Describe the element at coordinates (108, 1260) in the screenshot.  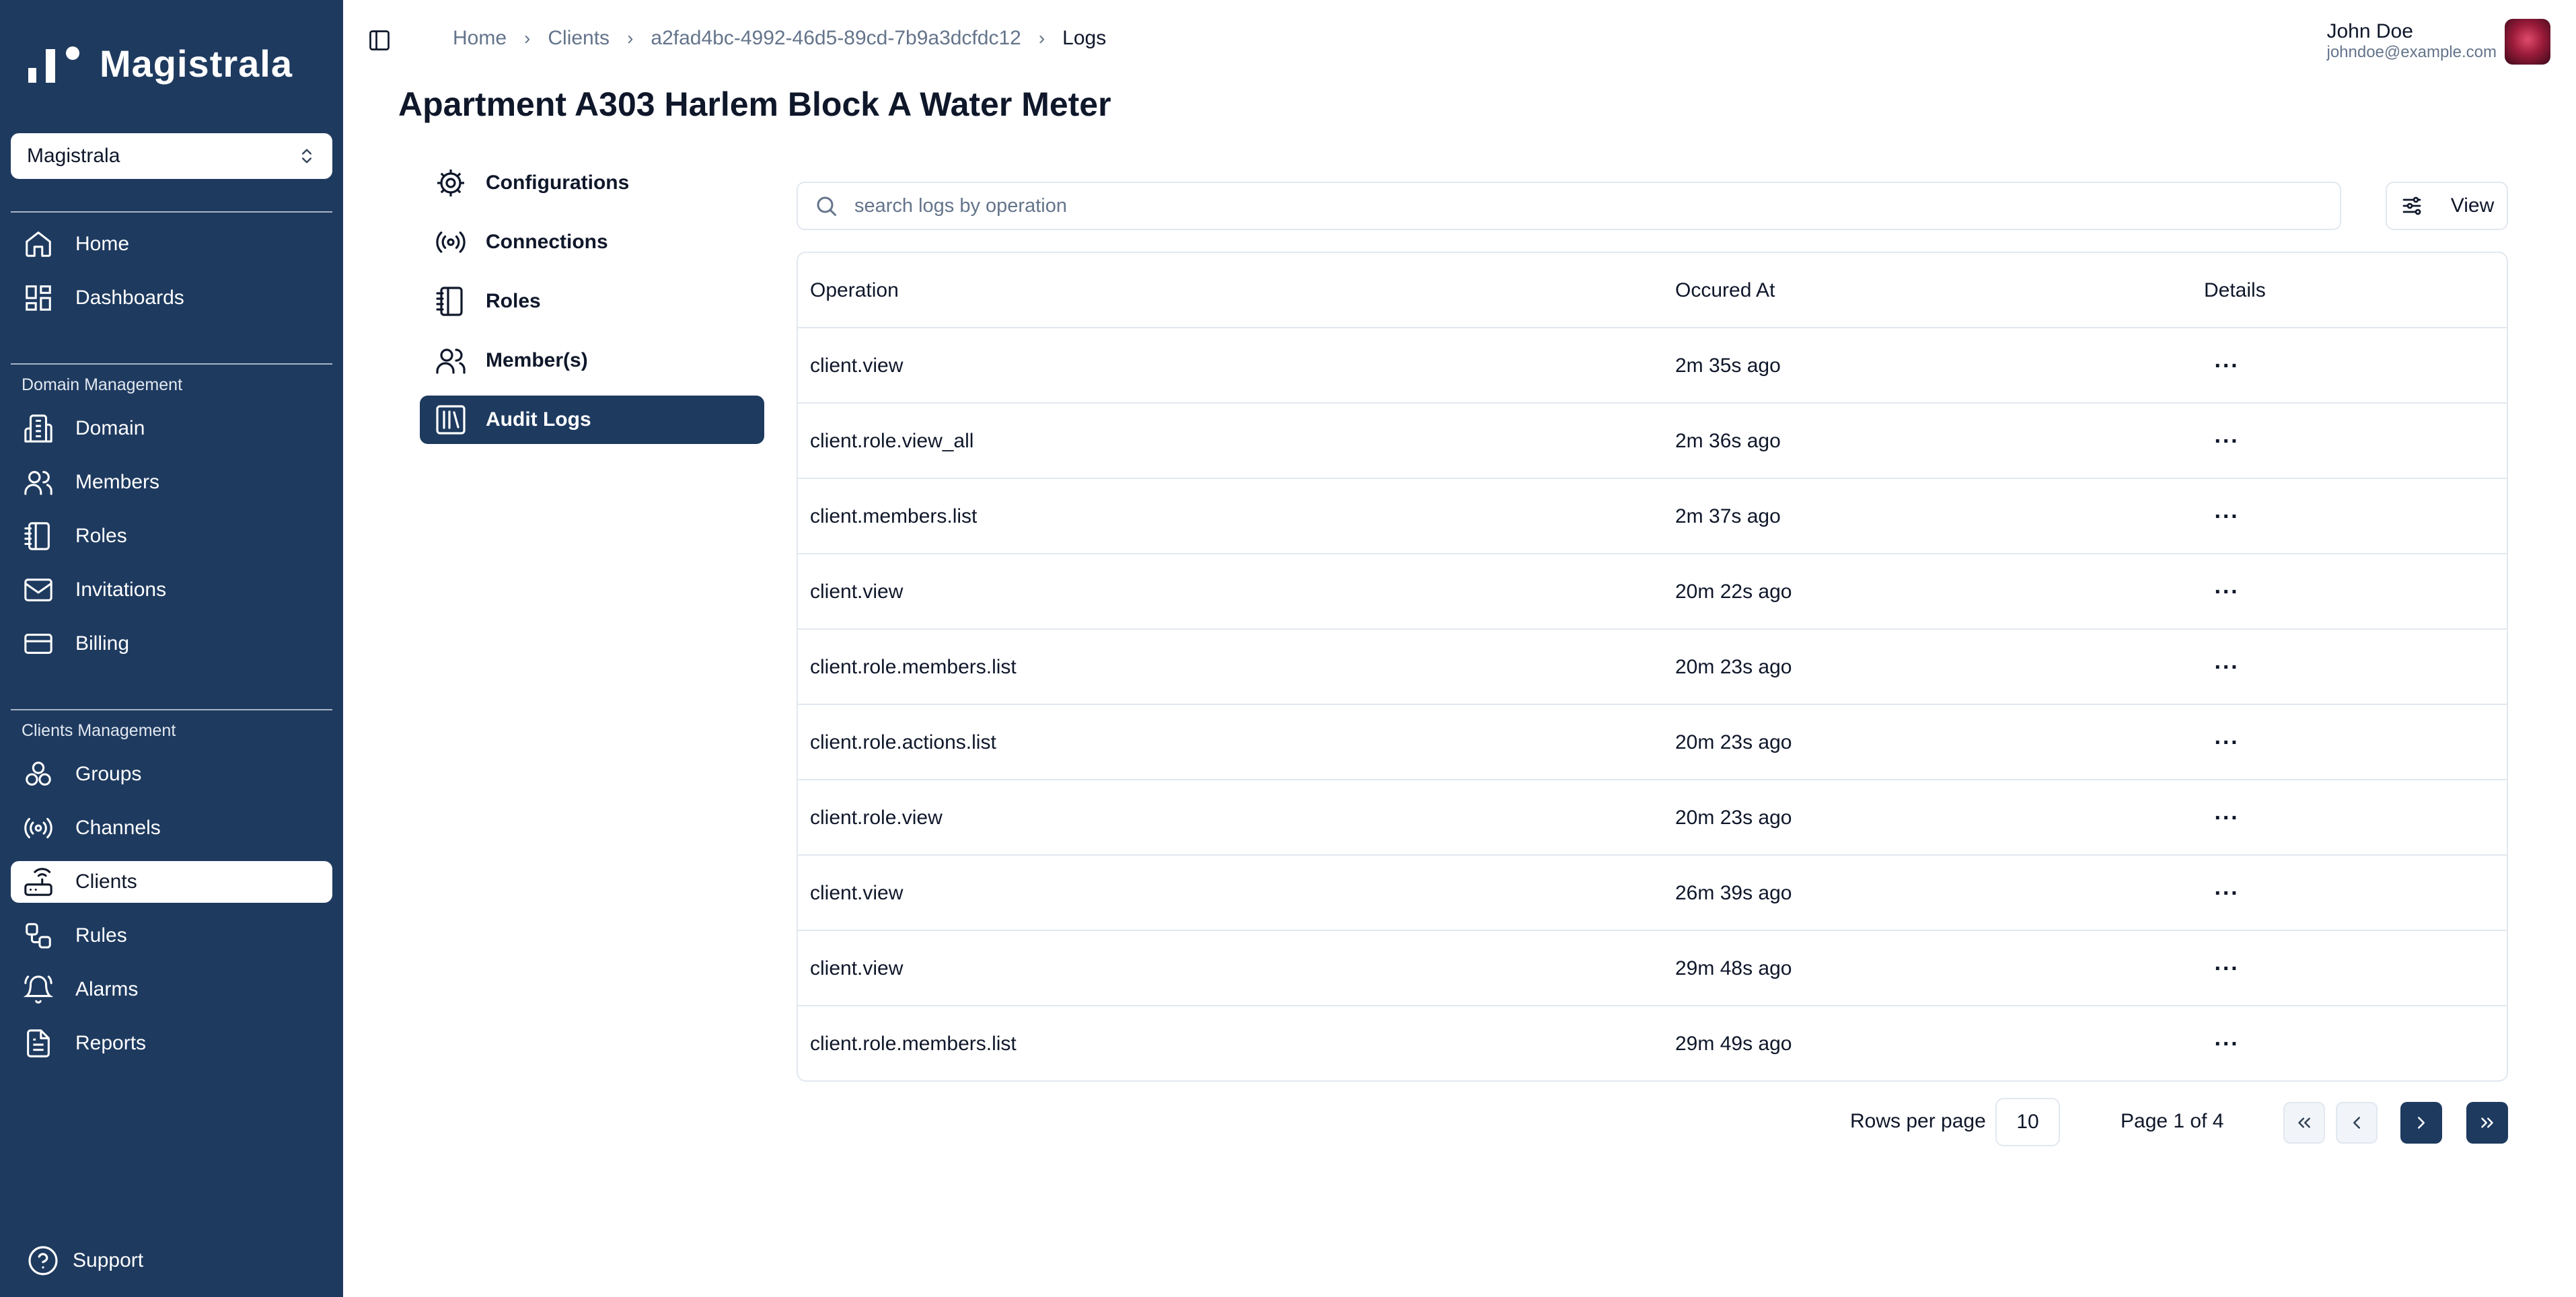
I see `support-label: Support` at that location.